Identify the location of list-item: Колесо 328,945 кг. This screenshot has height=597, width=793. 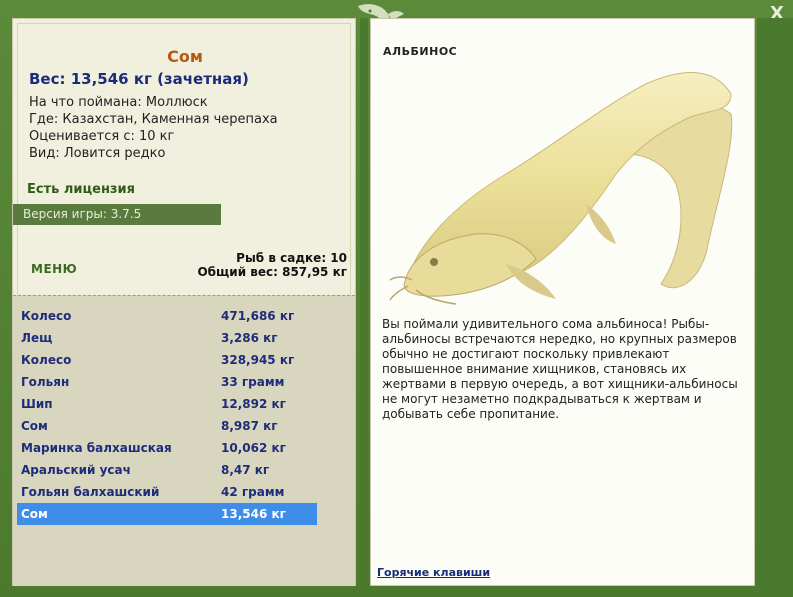
(167, 360).